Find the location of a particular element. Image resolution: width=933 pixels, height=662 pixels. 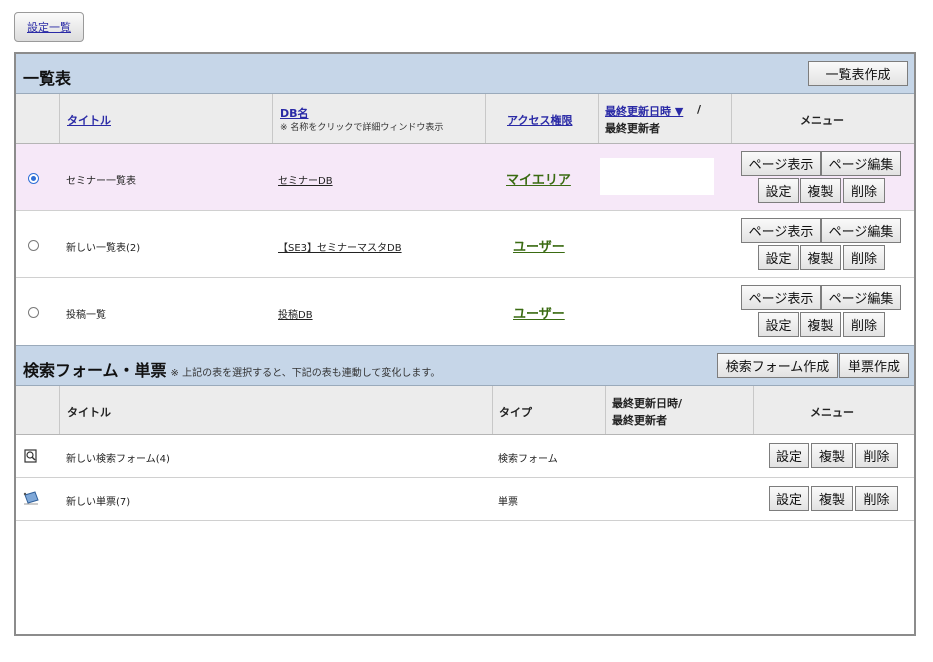

form-updated-label: 最終更新日時/ is located at coordinates (647, 403).